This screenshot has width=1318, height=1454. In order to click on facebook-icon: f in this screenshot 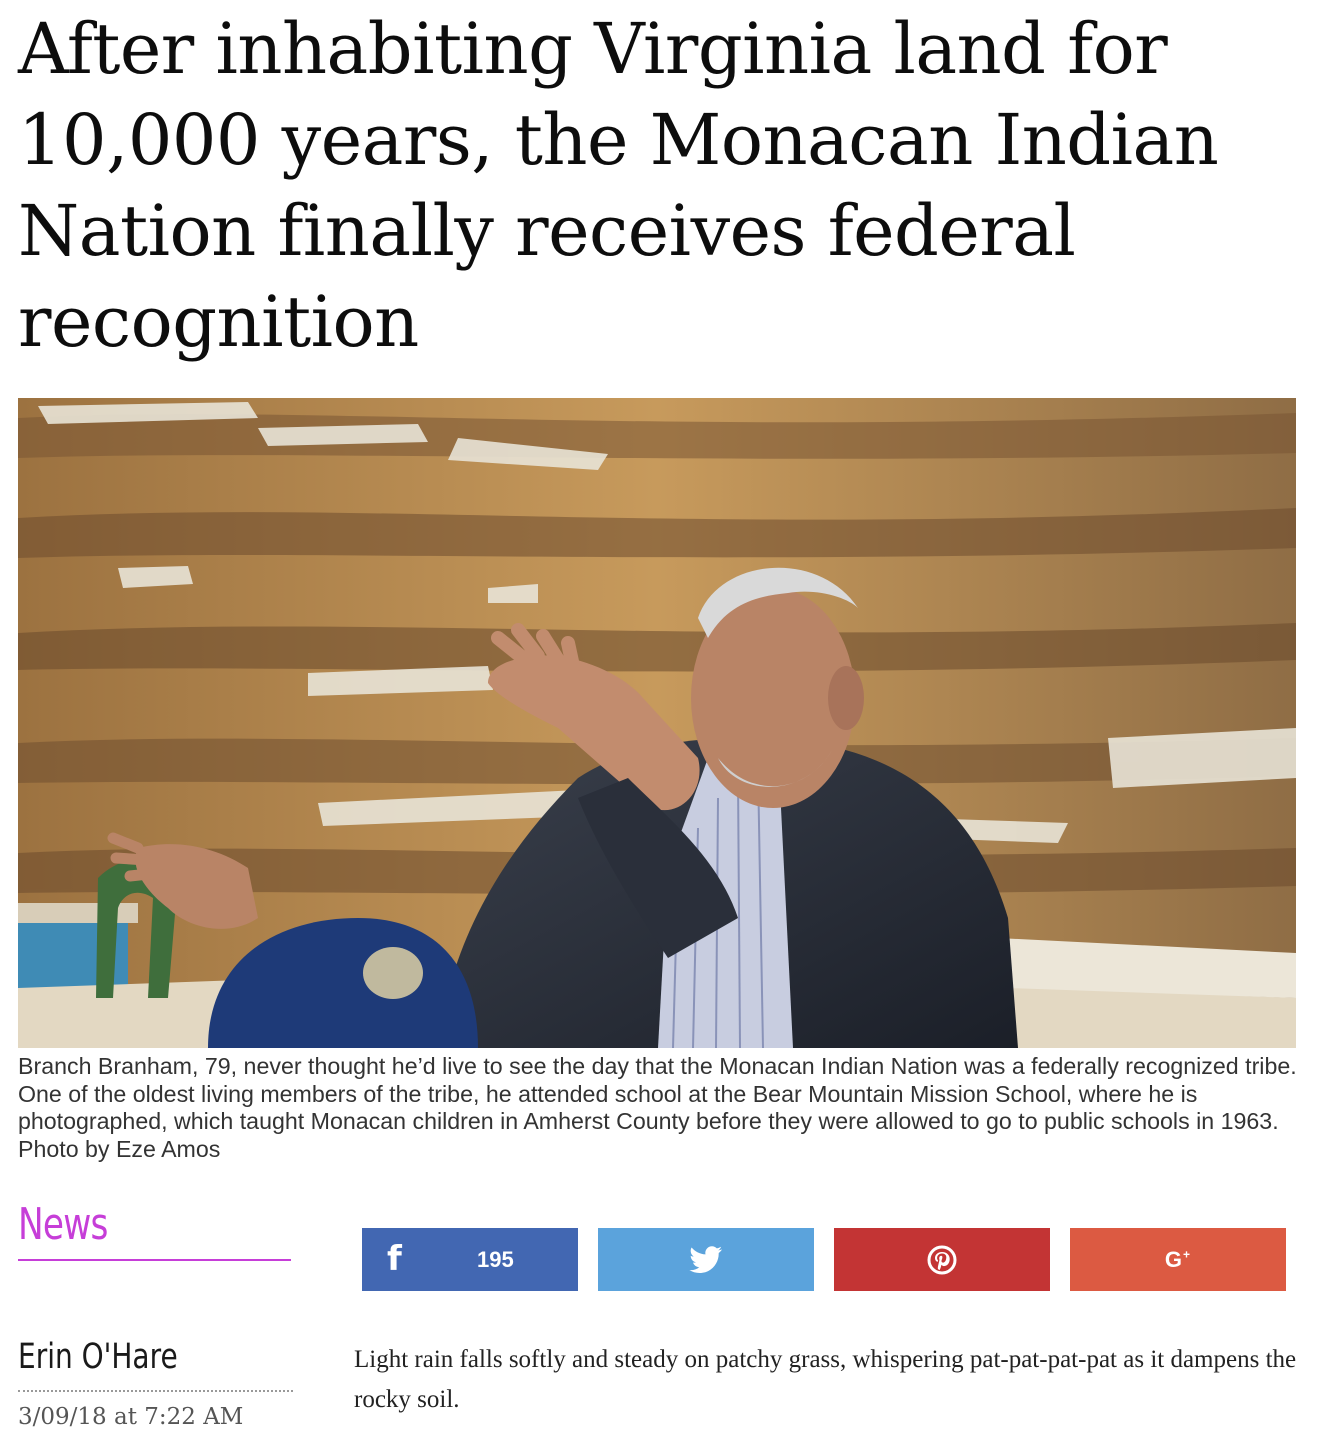, I will do `click(394, 1259)`.